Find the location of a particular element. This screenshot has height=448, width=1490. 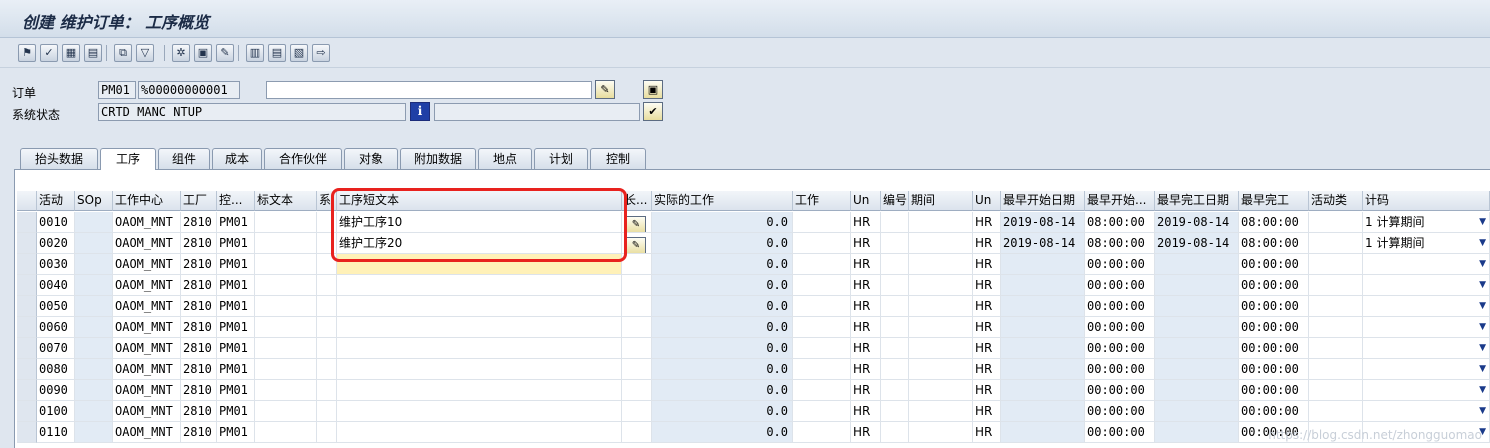

tab-3: 成本 is located at coordinates (237, 158).